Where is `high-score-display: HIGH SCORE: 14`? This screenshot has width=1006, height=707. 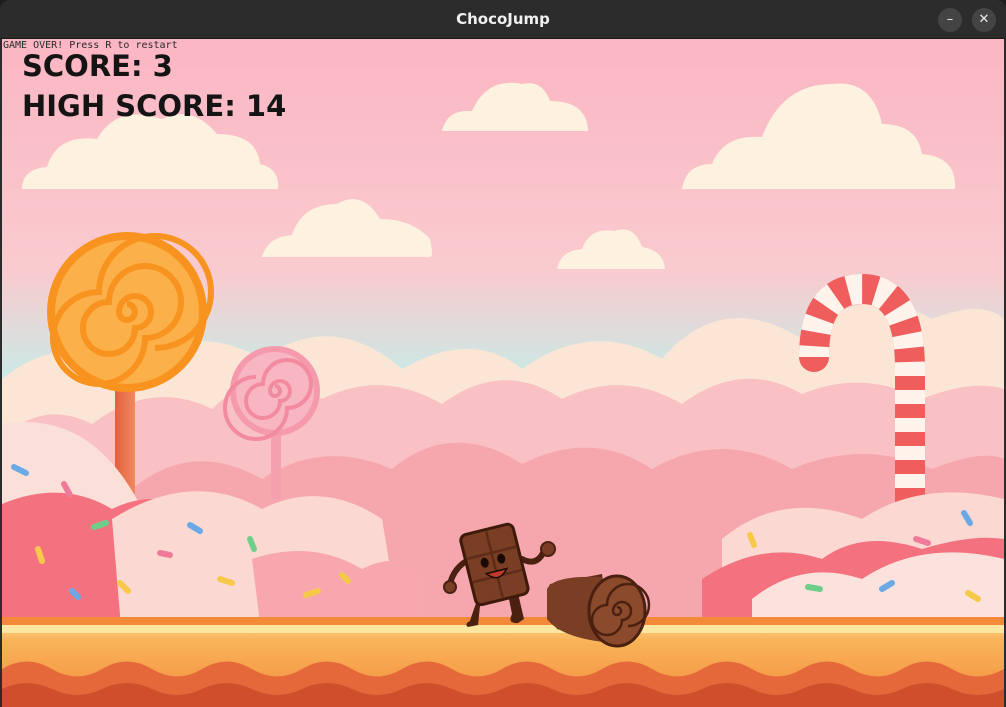
high-score-display: HIGH SCORE: 14 is located at coordinates (154, 106).